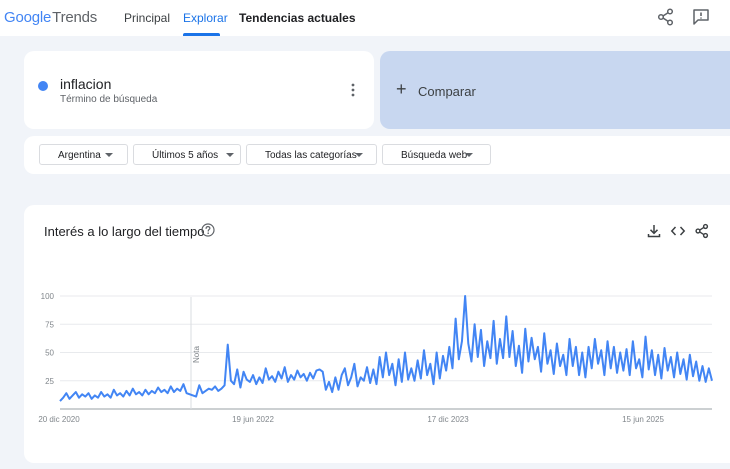 This screenshot has width=730, height=469. I want to click on category-select: Todas las categorías, so click(311, 154).